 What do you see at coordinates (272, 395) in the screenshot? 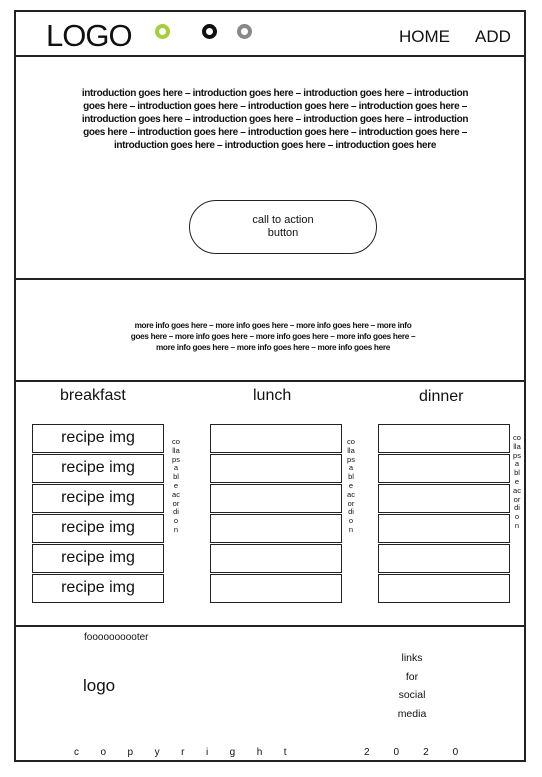
I see `lunch-title: lunch` at bounding box center [272, 395].